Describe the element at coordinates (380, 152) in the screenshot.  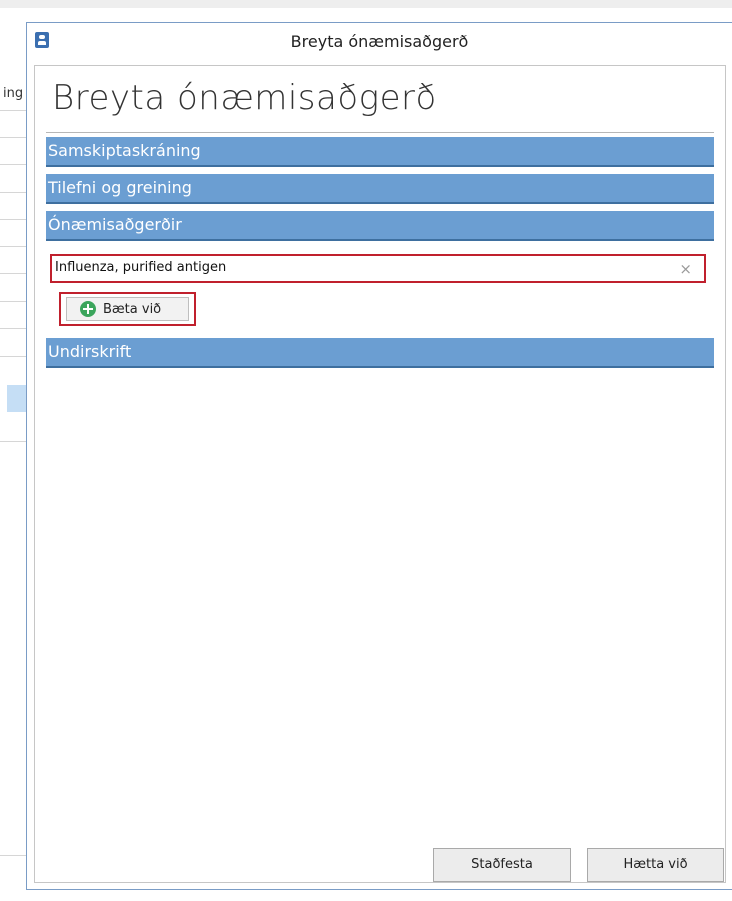
I see `section-samskiptaskraning: Samskiptaskráning` at that location.